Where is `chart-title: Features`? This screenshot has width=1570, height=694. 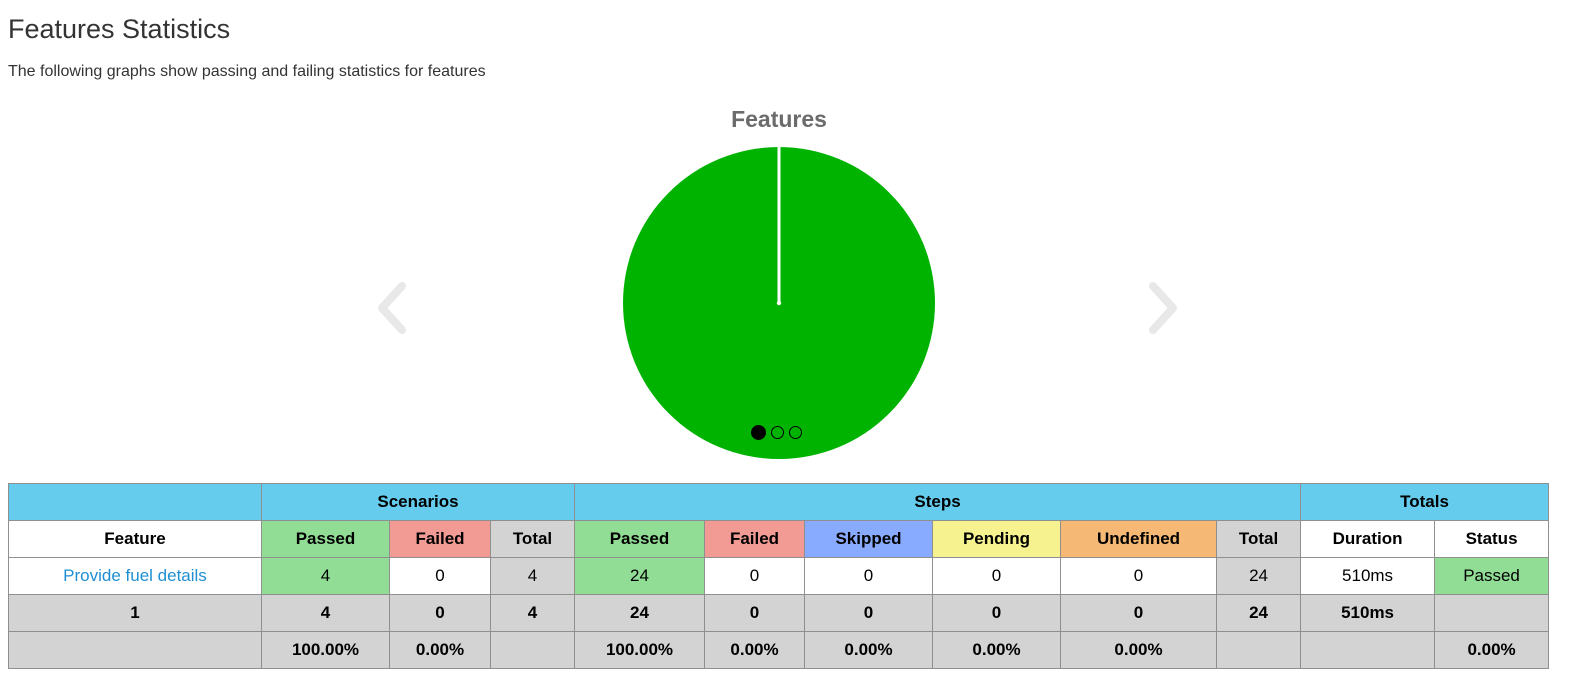
chart-title: Features is located at coordinates (779, 119).